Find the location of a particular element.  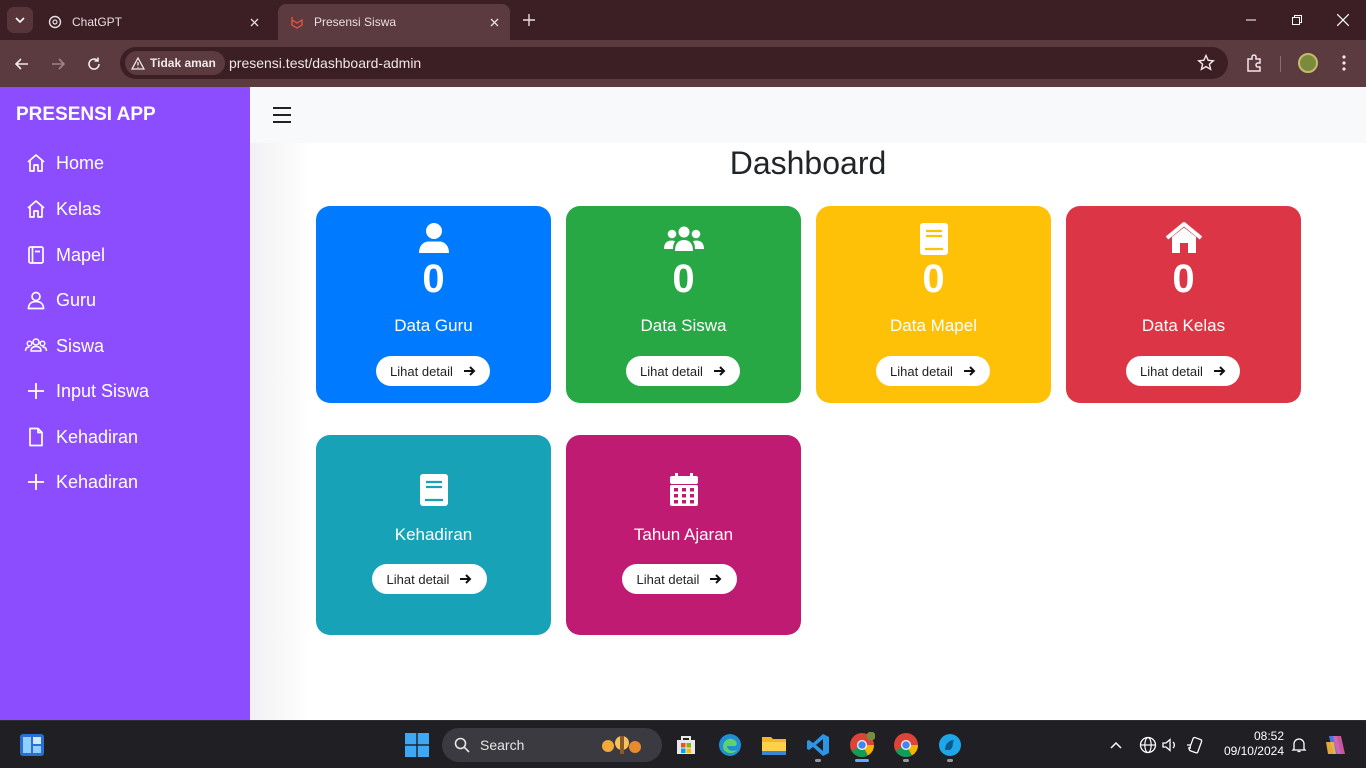

vscode-icon is located at coordinates (818, 745).